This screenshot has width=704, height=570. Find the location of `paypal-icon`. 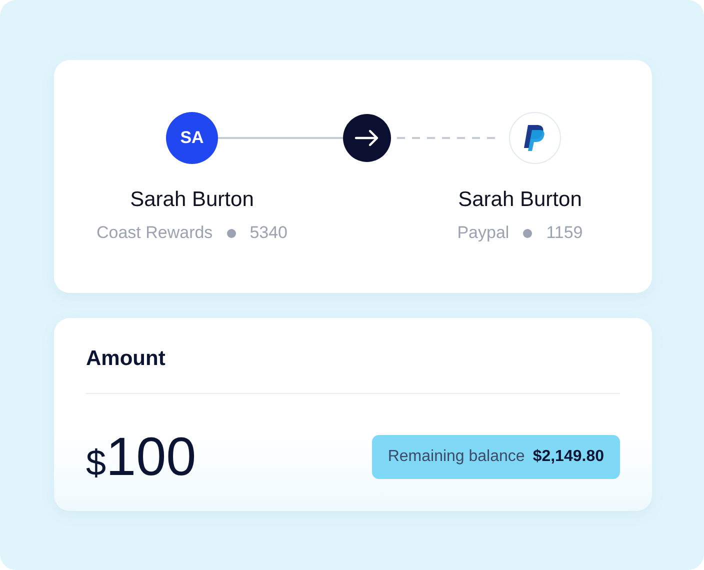

paypal-icon is located at coordinates (535, 138).